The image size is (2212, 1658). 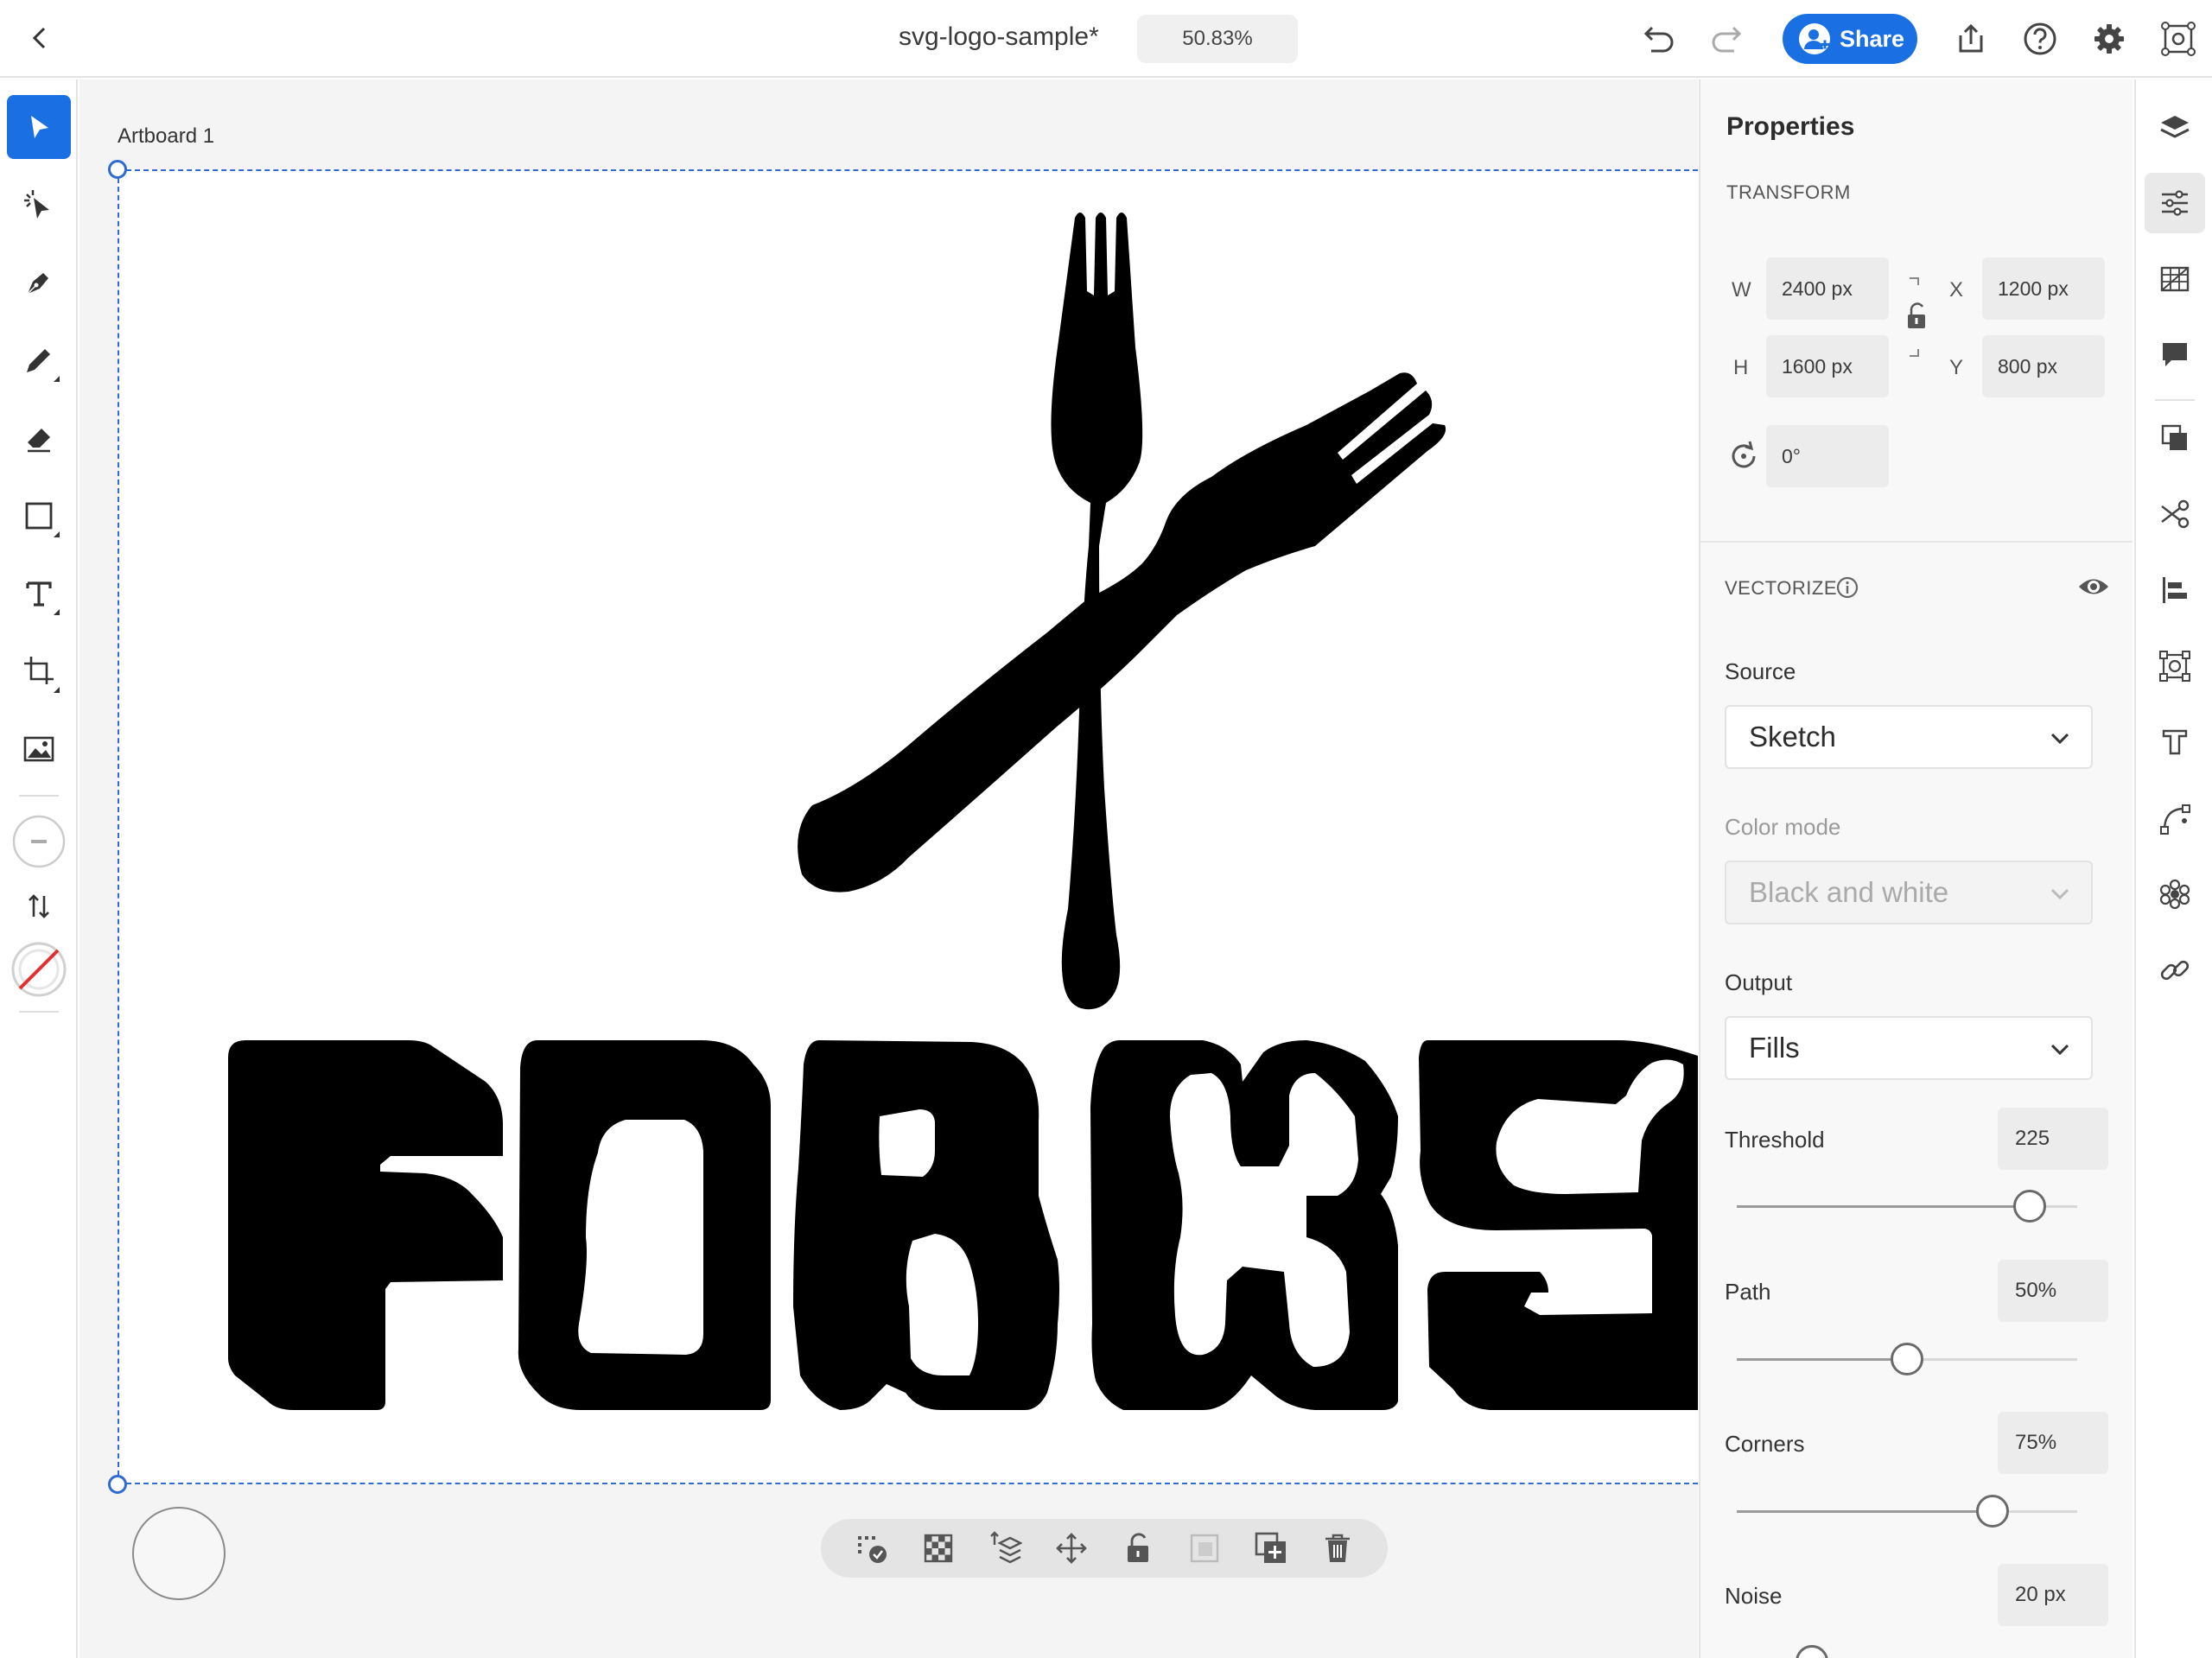 I want to click on gear-icon, so click(x=2109, y=39).